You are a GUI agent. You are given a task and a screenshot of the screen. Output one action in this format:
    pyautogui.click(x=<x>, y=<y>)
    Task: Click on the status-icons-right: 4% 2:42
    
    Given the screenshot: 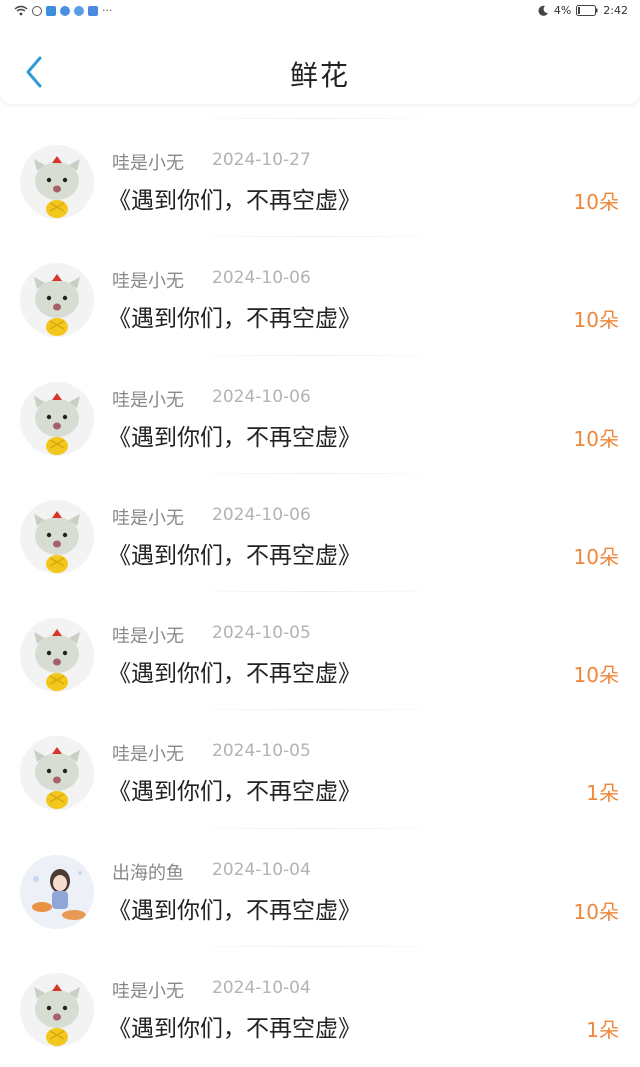 What is the action you would take?
    pyautogui.click(x=583, y=10)
    